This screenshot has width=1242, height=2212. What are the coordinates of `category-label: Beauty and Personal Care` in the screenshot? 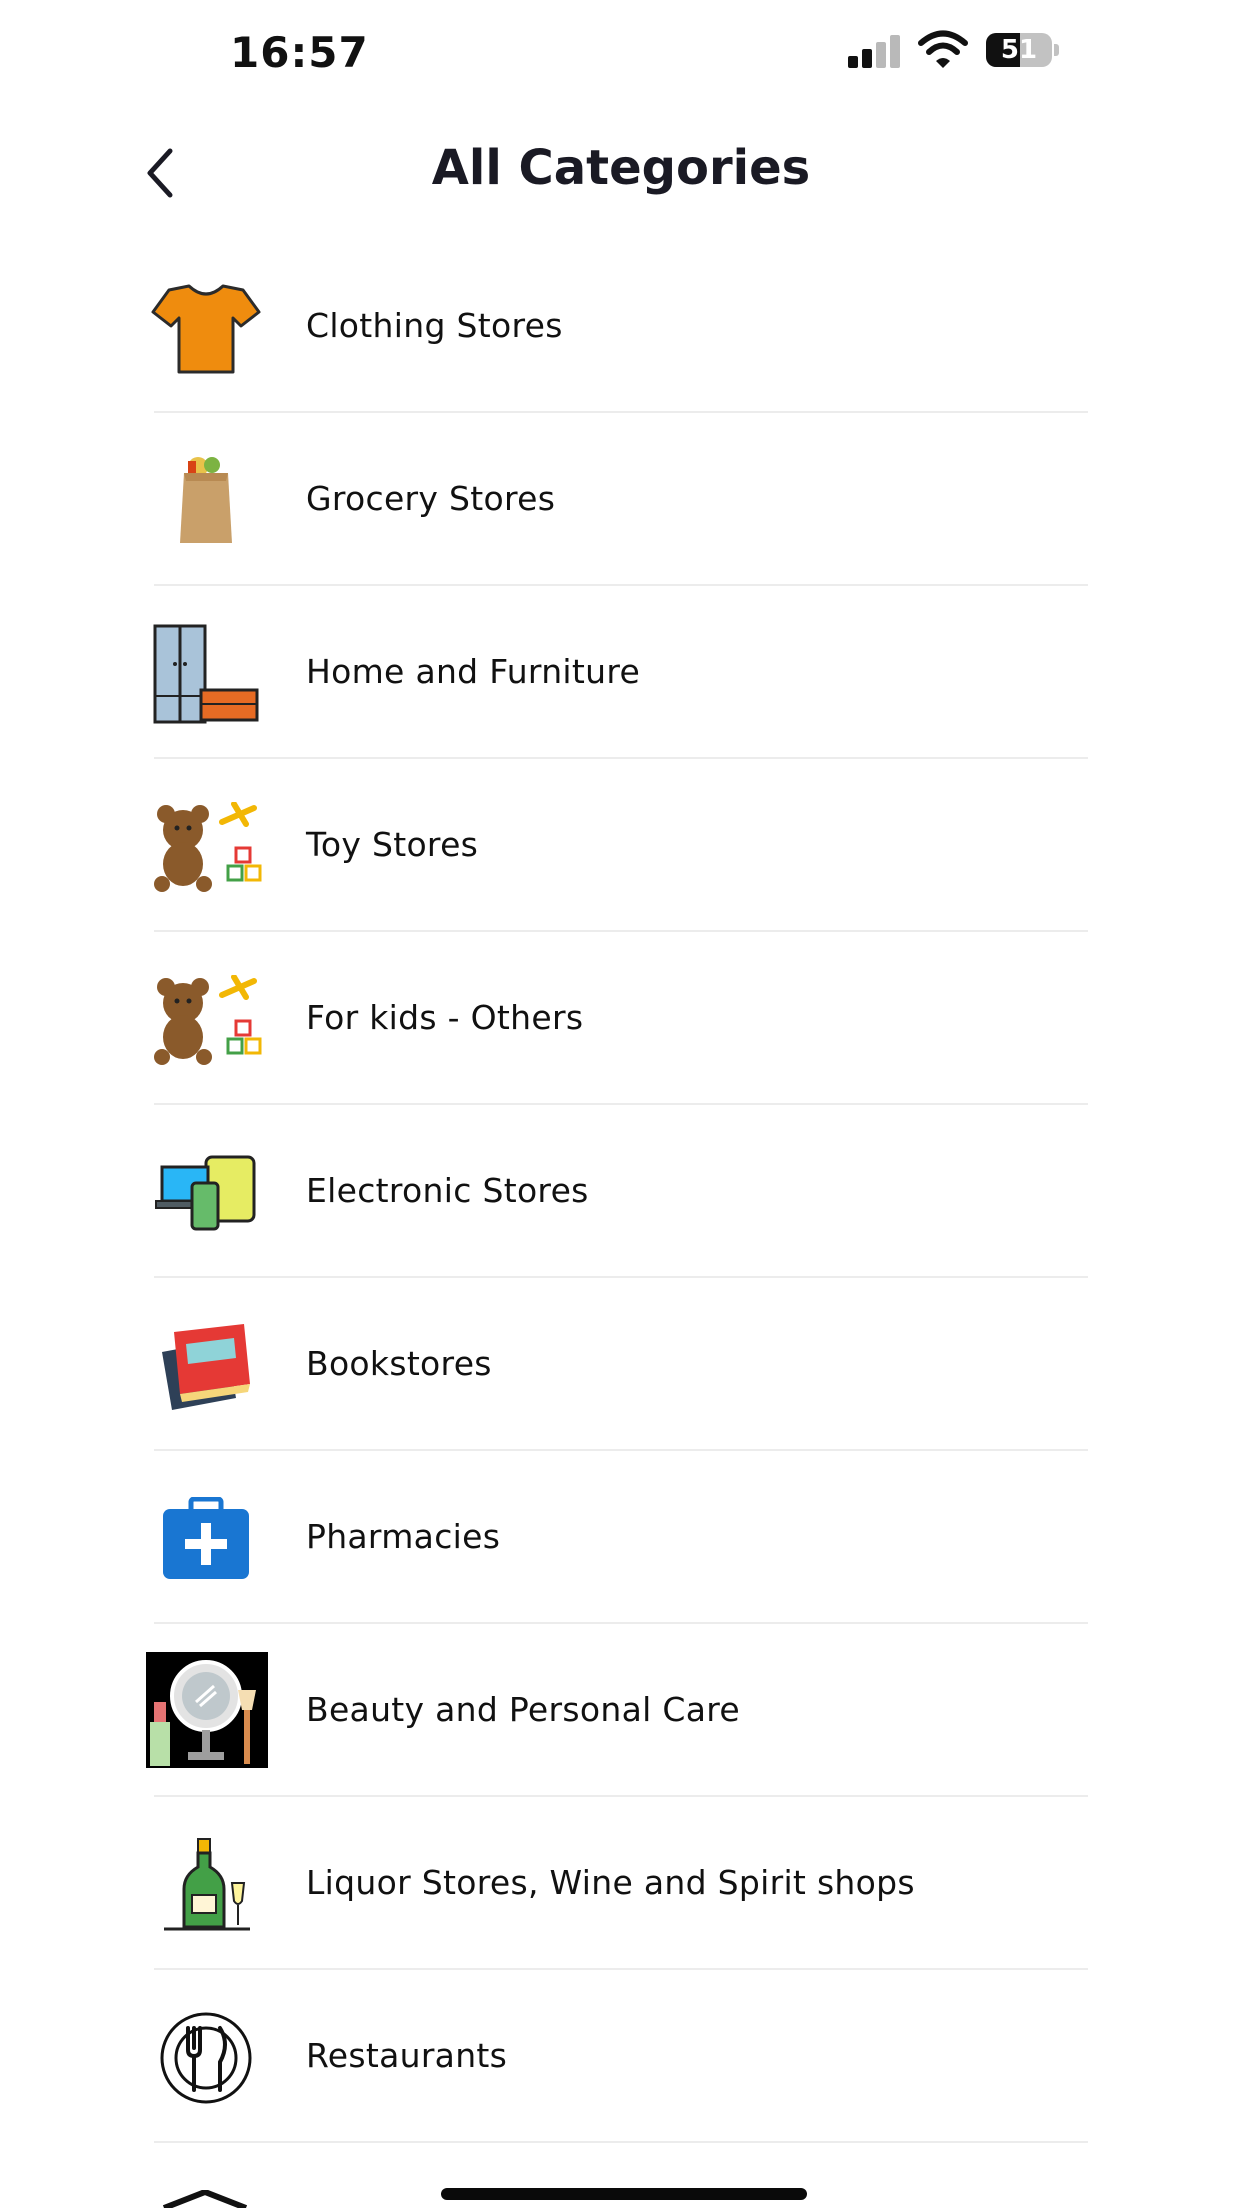 It's located at (523, 1709).